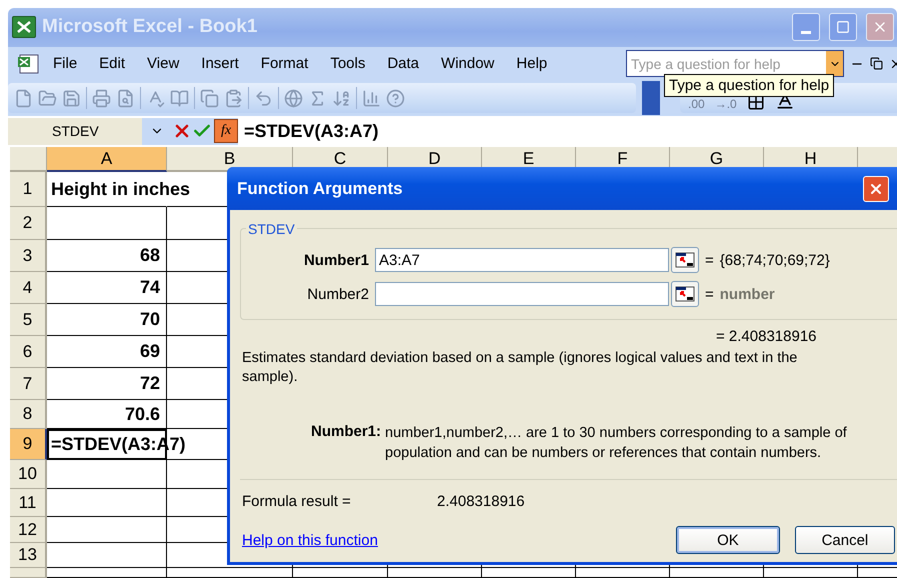 Image resolution: width=897 pixels, height=578 pixels. Describe the element at coordinates (150, 255) in the screenshot. I see `cell-text: 68` at that location.